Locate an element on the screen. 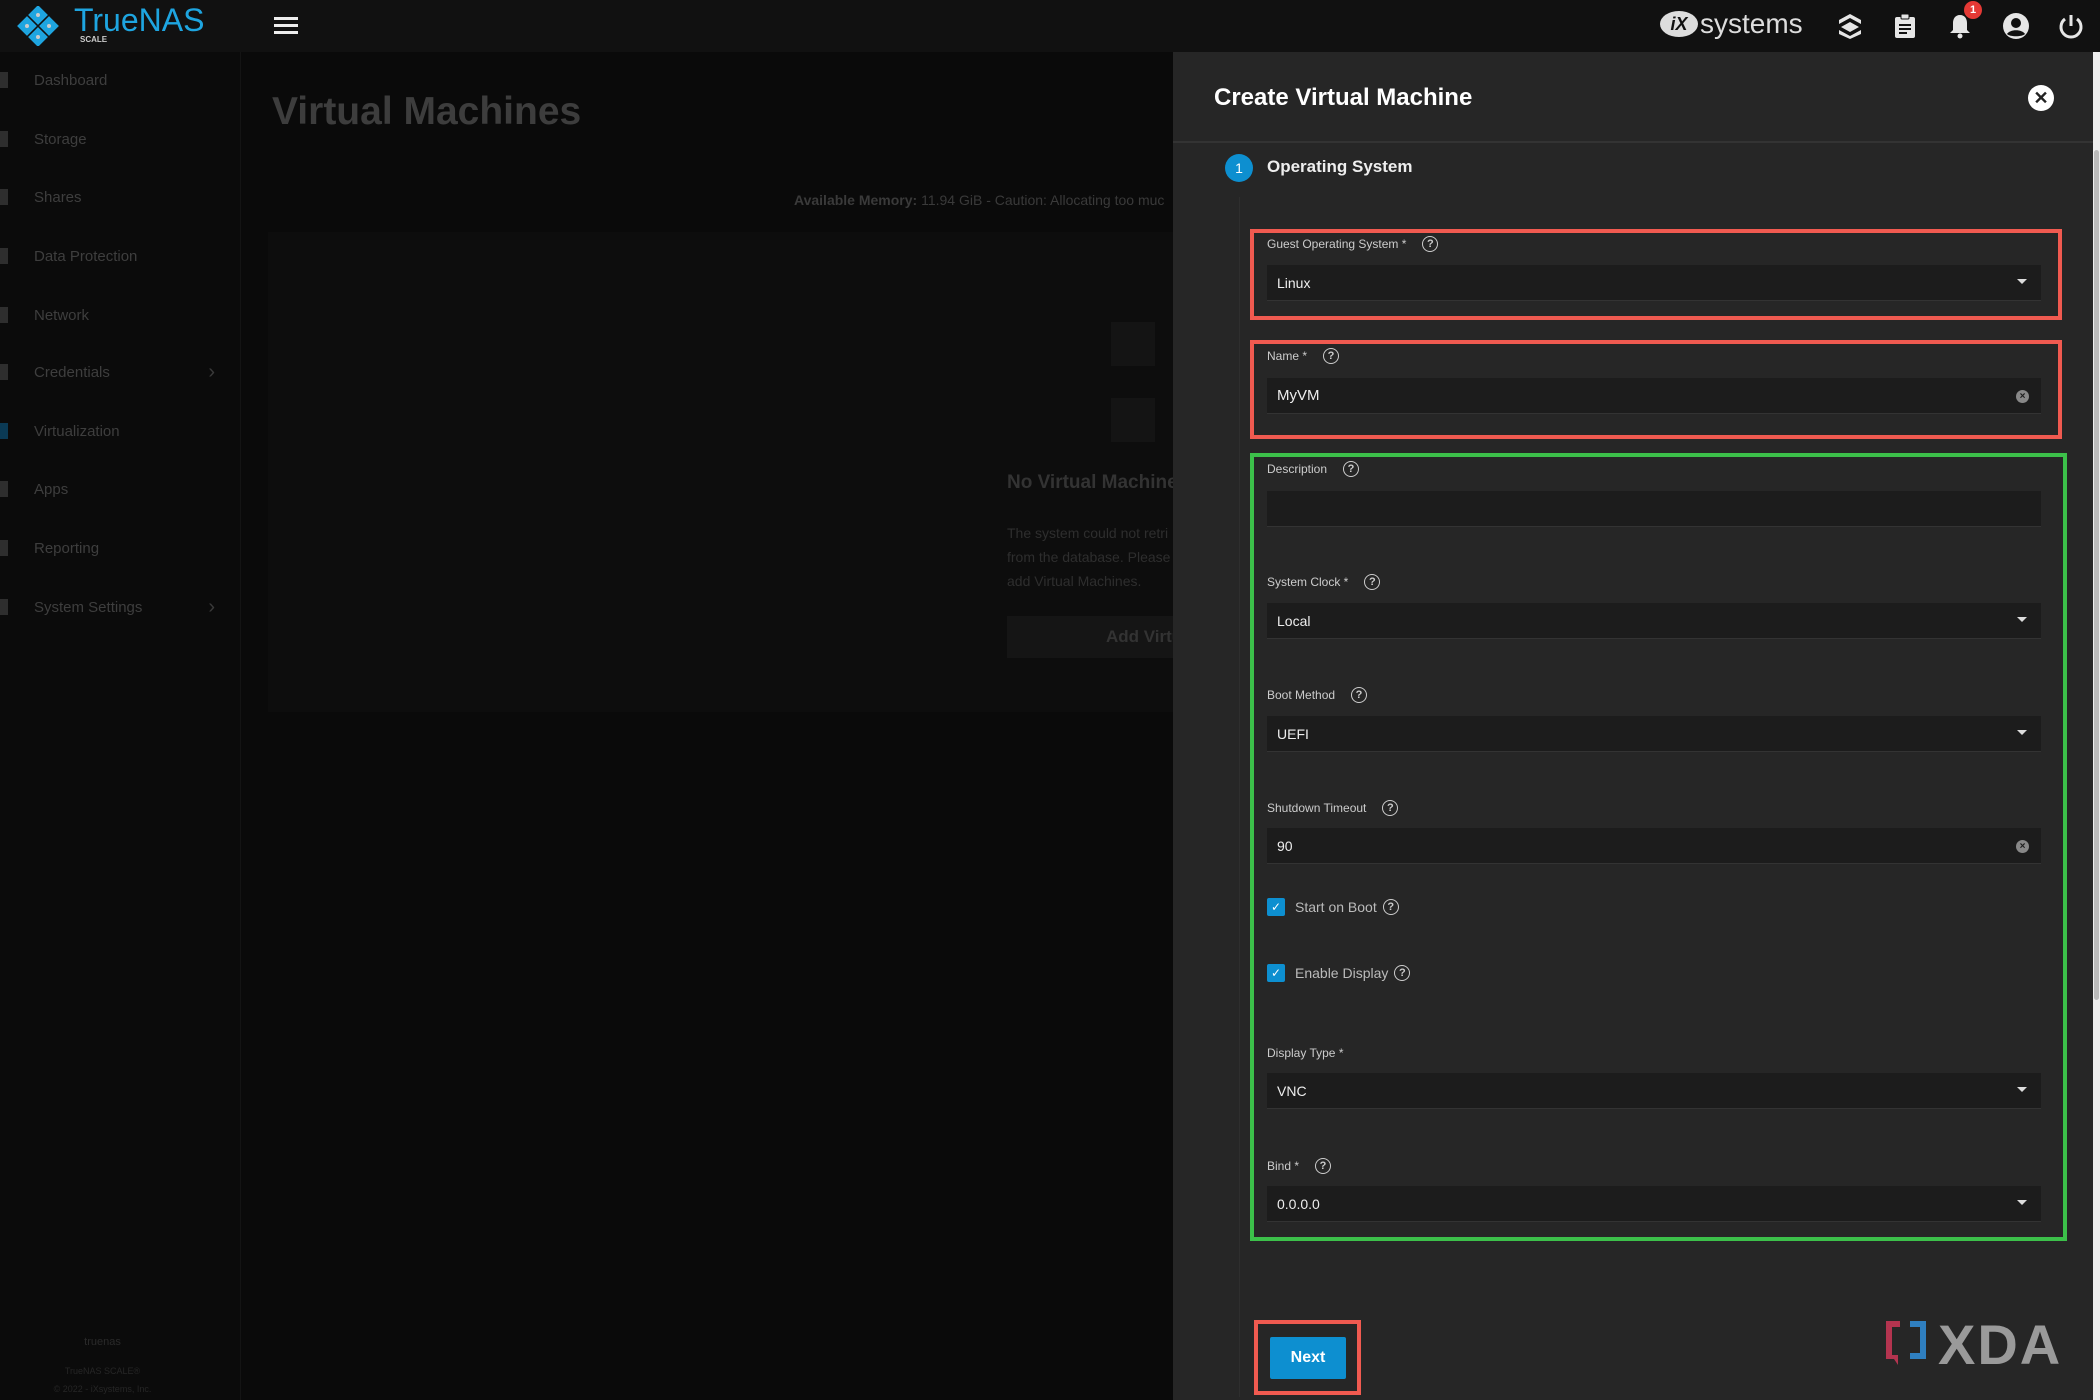 The width and height of the screenshot is (2100, 1400). select-value: UEFI is located at coordinates (1293, 733).